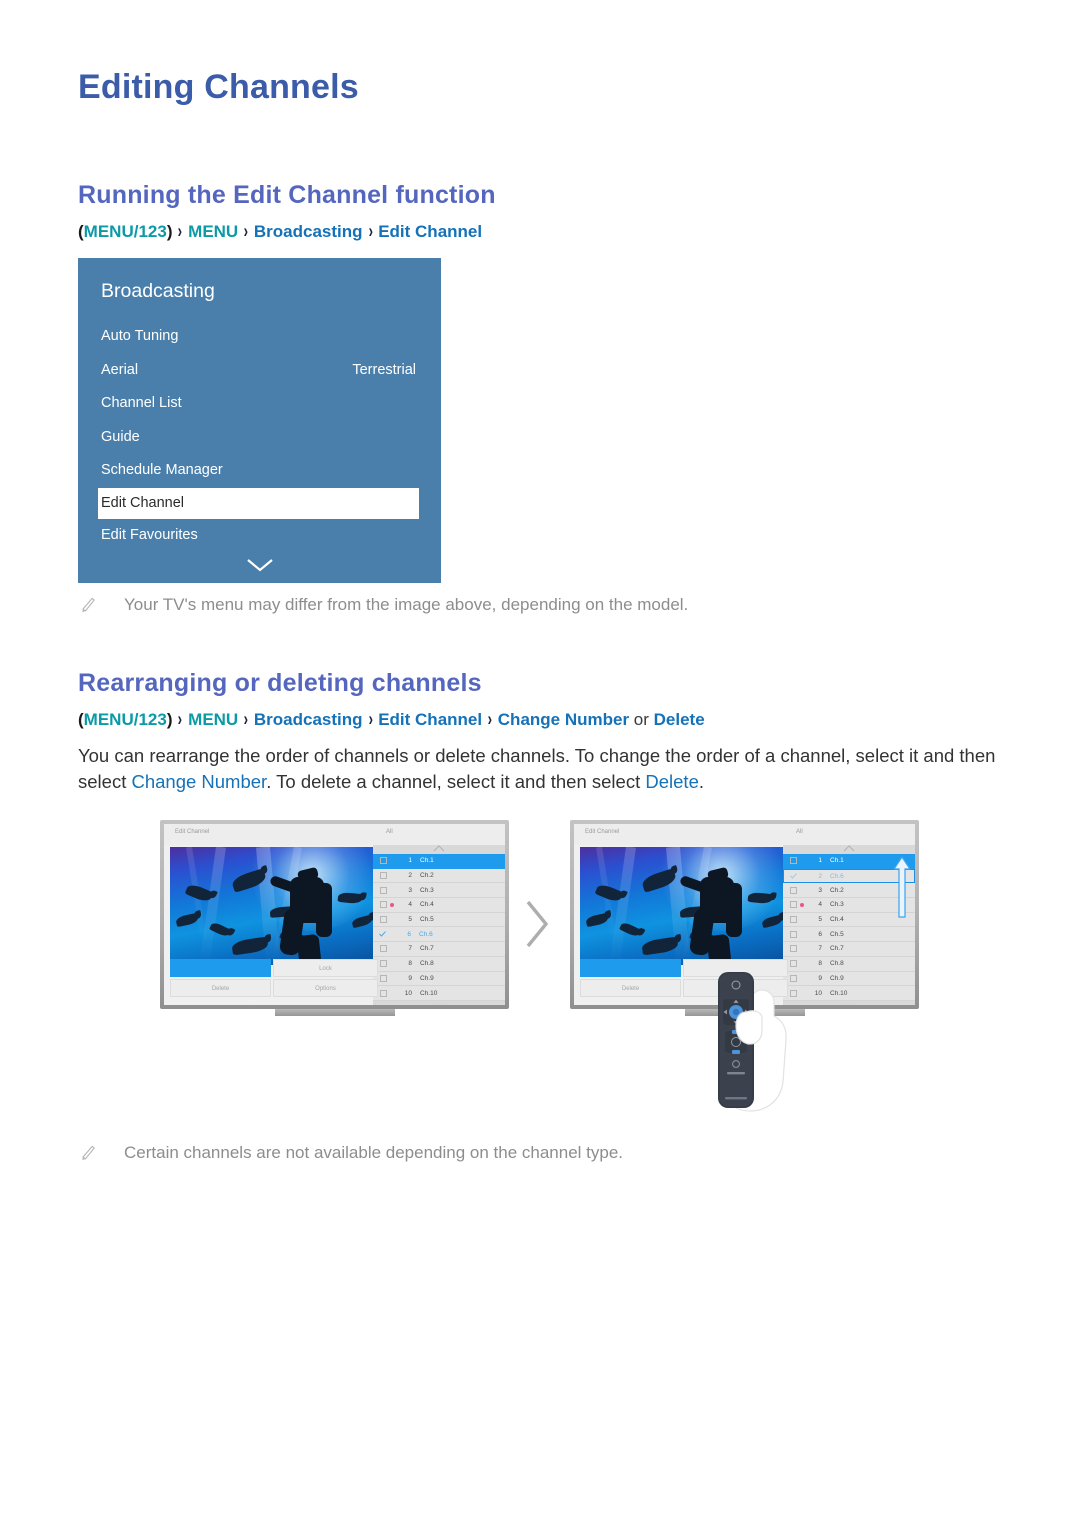  What do you see at coordinates (439, 979) in the screenshot?
I see `tv-channel-row: 9 Ch.9` at bounding box center [439, 979].